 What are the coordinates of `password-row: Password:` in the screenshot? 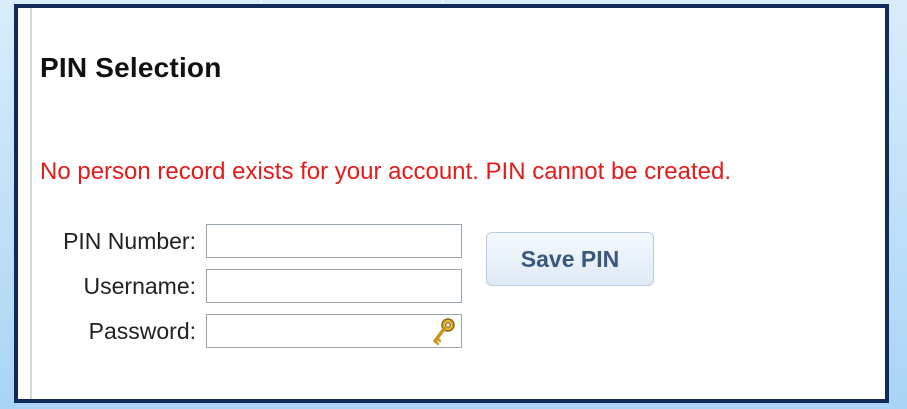 It's located at (245, 331).